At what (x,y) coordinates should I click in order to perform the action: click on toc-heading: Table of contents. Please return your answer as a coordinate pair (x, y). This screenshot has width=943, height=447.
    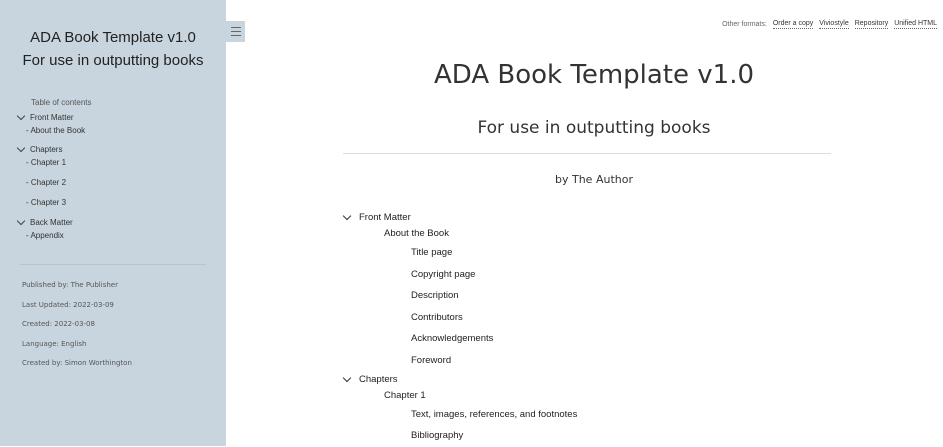
    Looking at the image, I should click on (61, 102).